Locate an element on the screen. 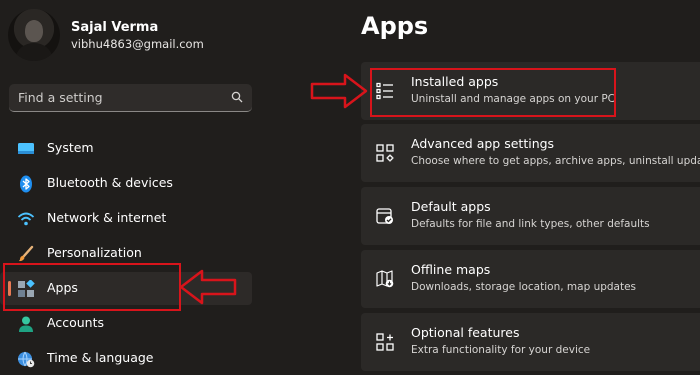 This screenshot has height=375, width=700. avatar is located at coordinates (34, 35).